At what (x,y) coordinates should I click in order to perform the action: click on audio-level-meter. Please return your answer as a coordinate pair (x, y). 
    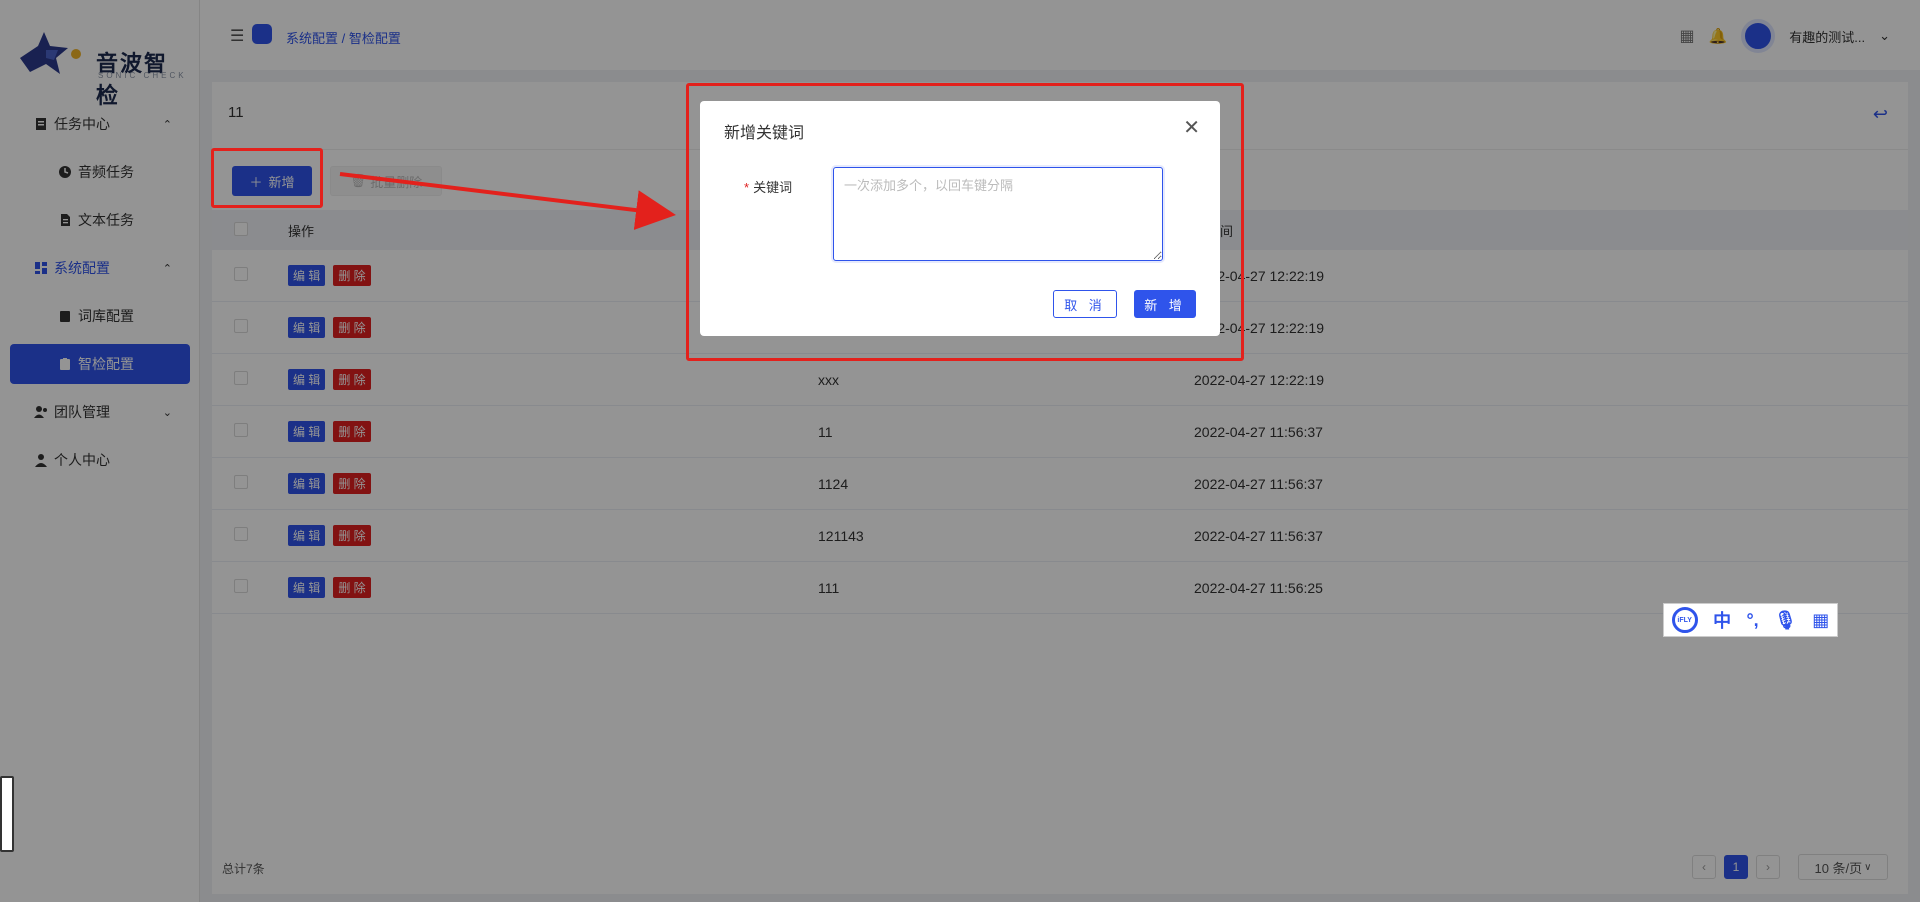
    Looking at the image, I should click on (7, 814).